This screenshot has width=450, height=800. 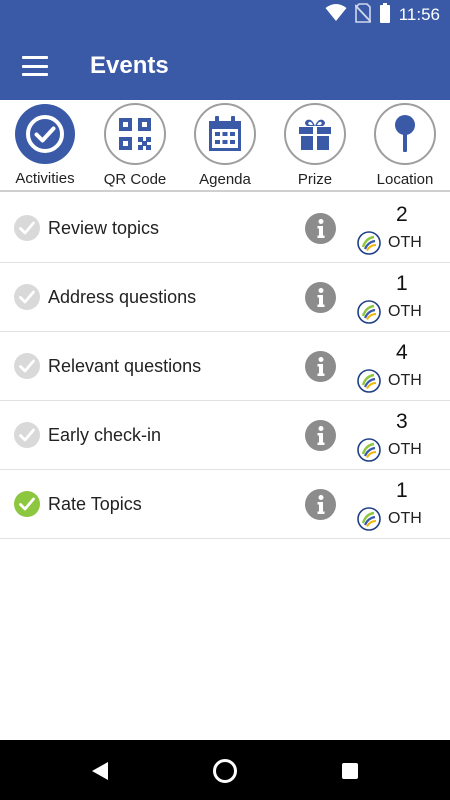 I want to click on activity-label: Address questions, so click(x=122, y=297).